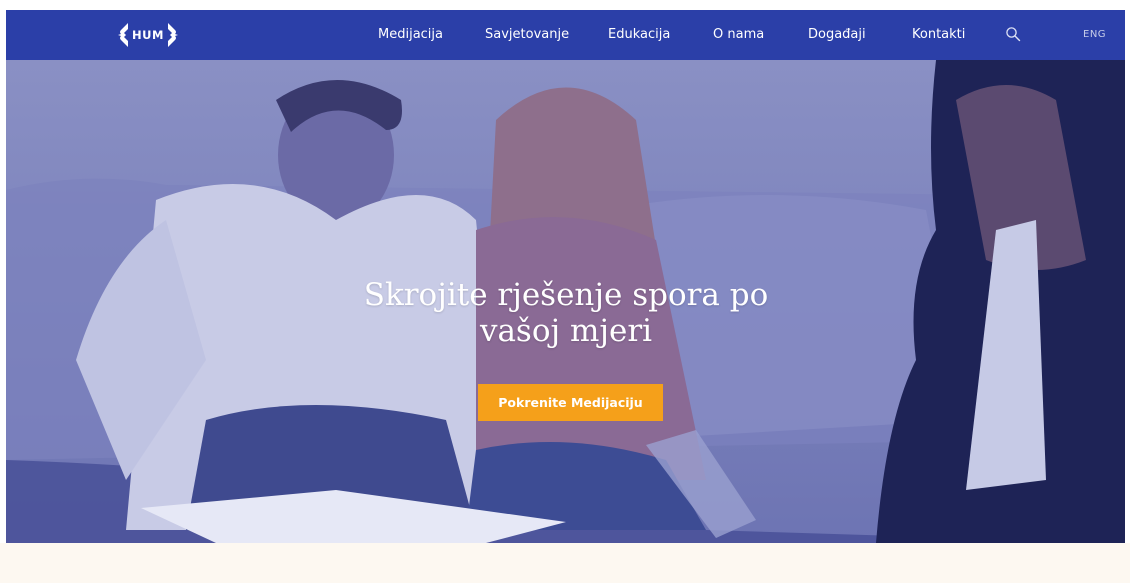  Describe the element at coordinates (738, 34) in the screenshot. I see `nav-item-o-nama: O nama` at that location.